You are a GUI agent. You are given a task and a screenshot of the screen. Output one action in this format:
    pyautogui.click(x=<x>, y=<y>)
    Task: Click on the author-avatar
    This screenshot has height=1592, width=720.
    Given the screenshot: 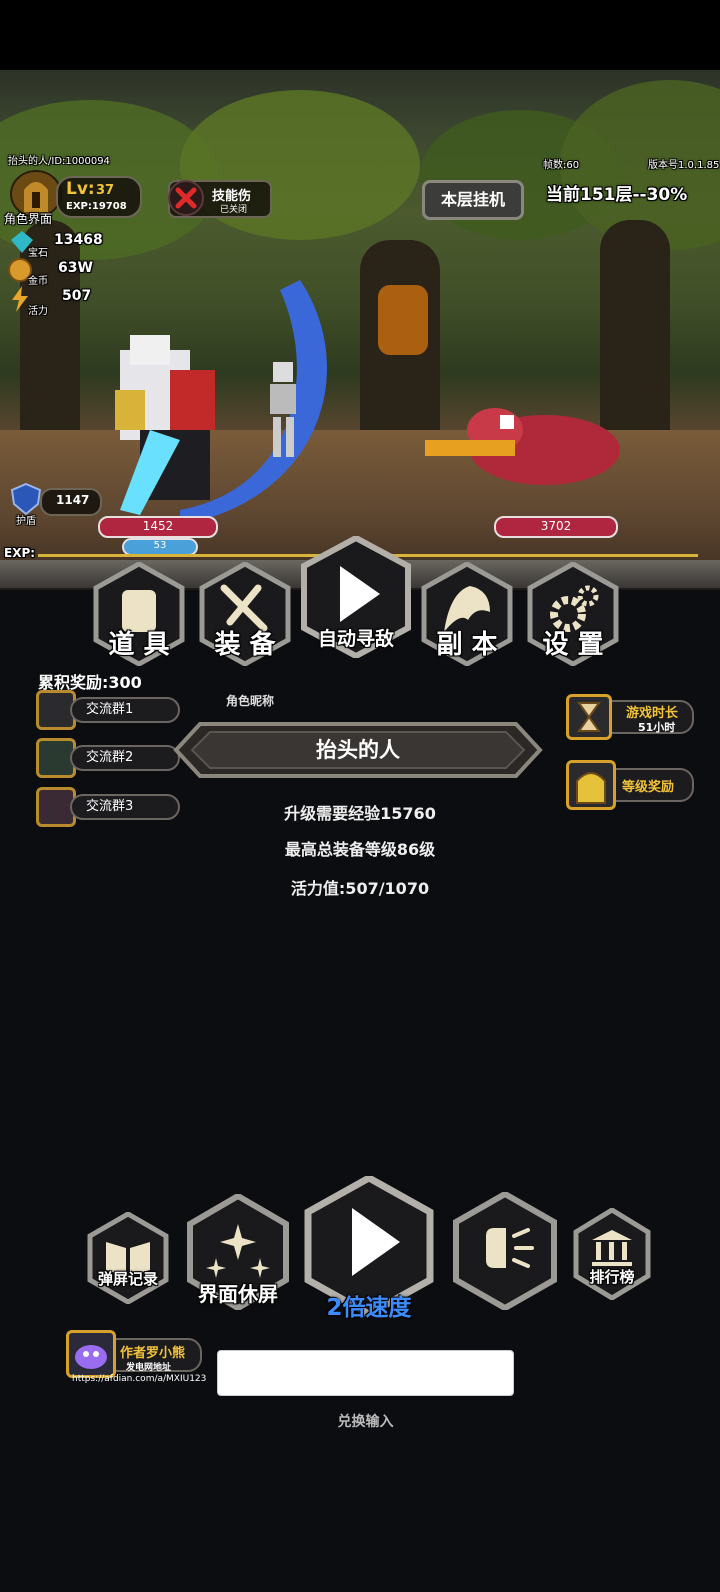 What is the action you would take?
    pyautogui.click(x=91, y=1354)
    